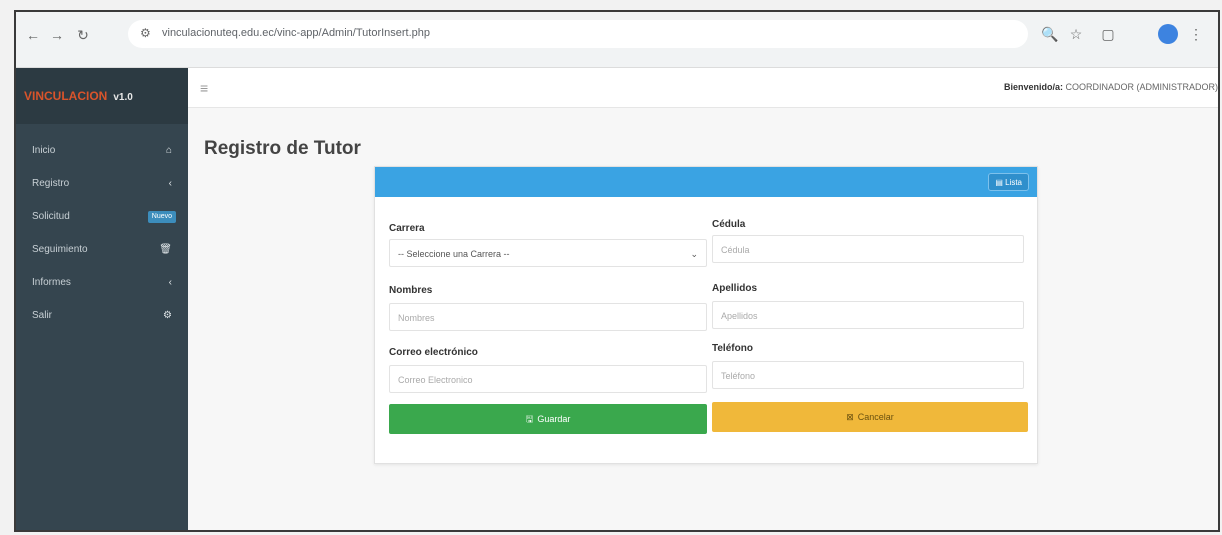  What do you see at coordinates (60, 249) in the screenshot?
I see `sidebar-item-label: Seguimiento` at bounding box center [60, 249].